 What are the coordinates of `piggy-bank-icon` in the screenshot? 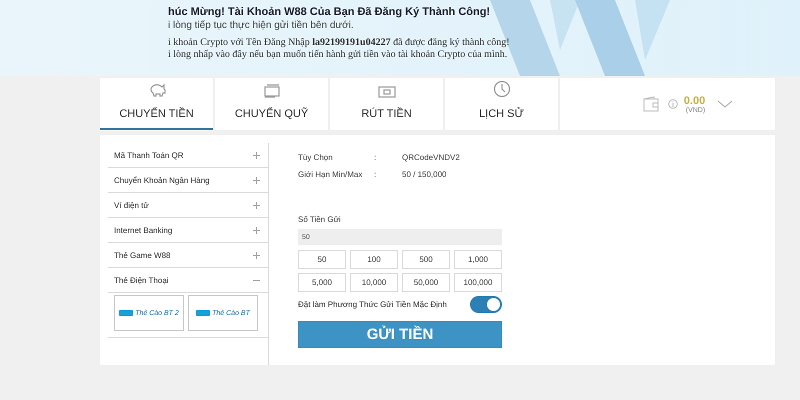 It's located at (157, 90).